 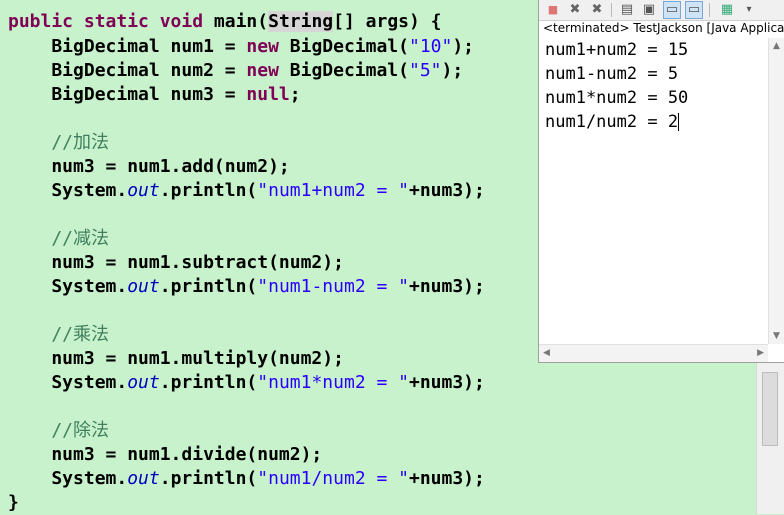 I want to click on scroll-down-arrow-icon: ▼, so click(x=776, y=336).